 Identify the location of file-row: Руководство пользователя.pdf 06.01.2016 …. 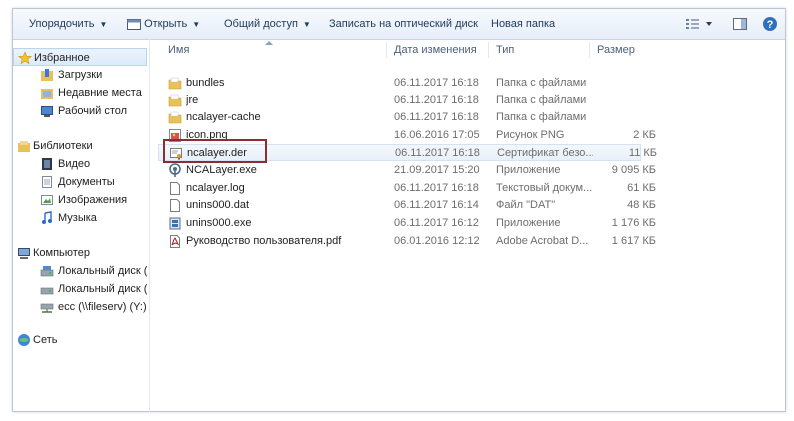
(407, 241).